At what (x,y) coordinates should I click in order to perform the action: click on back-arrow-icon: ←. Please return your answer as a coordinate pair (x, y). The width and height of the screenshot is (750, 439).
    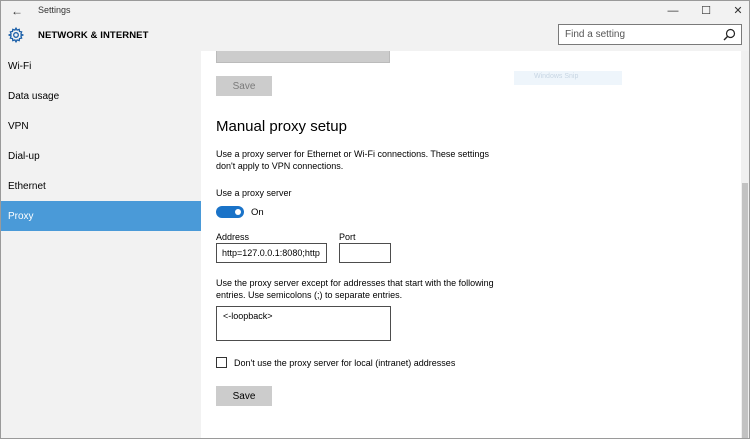
    Looking at the image, I should click on (17, 11).